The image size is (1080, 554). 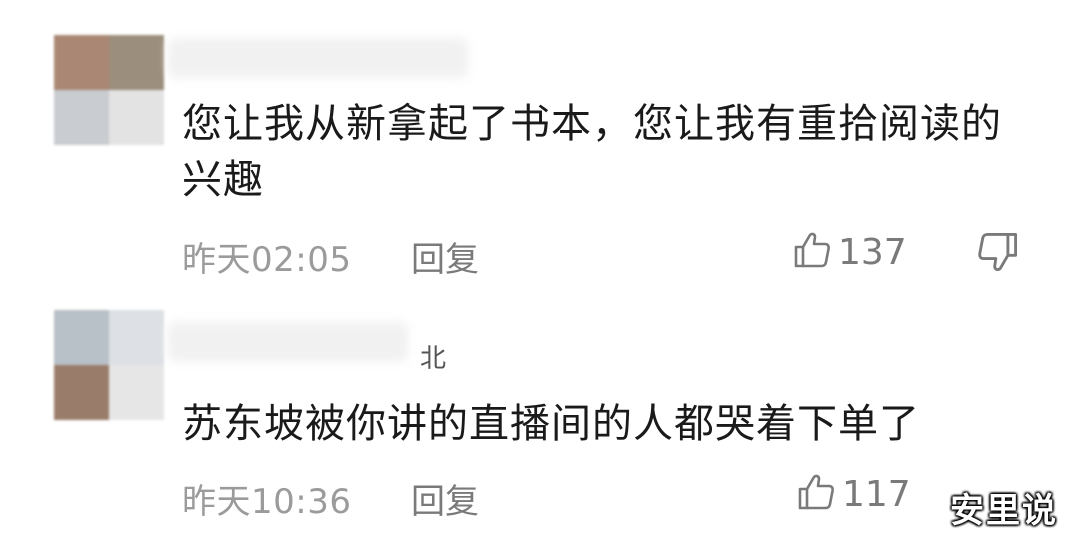 What do you see at coordinates (267, 502) in the screenshot?
I see `comment-time: 昨天10:36` at bounding box center [267, 502].